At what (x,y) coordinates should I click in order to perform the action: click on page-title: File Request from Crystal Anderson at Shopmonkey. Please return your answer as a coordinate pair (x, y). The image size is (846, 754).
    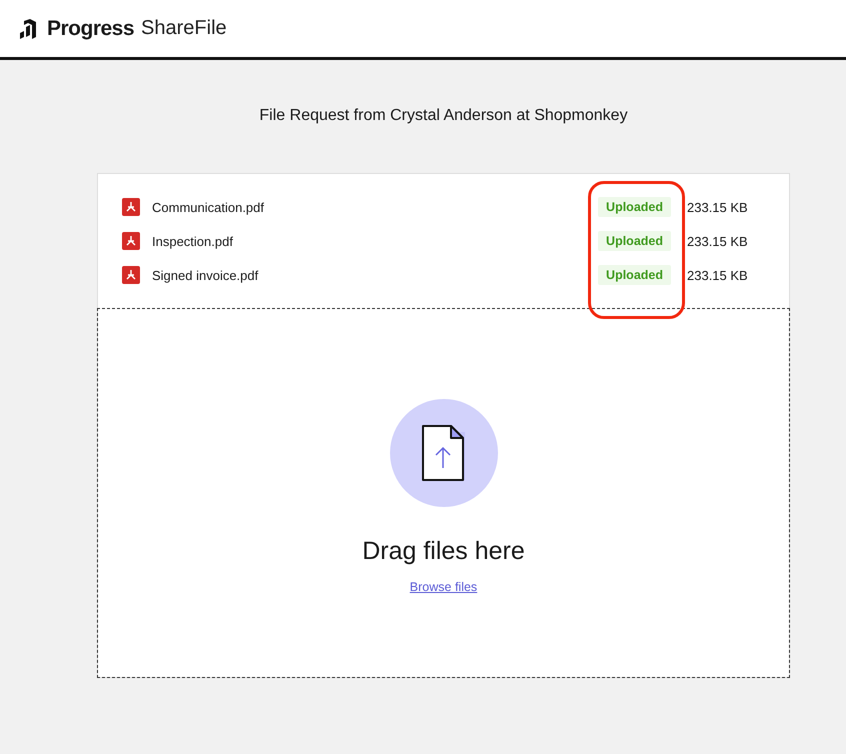
    Looking at the image, I should click on (443, 116).